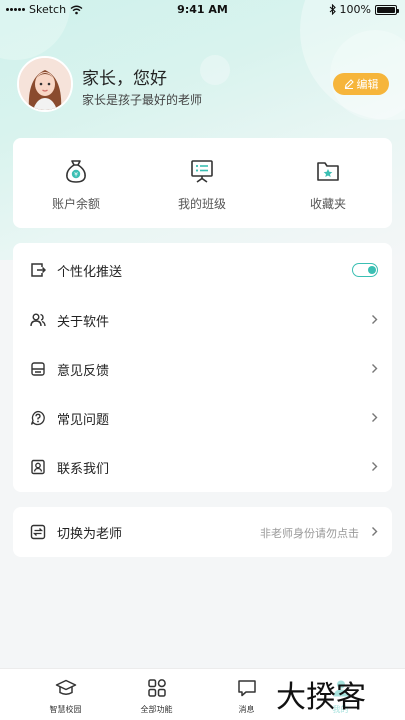  I want to click on switch-role-hint: 非老师身份请勿点击, so click(309, 533).